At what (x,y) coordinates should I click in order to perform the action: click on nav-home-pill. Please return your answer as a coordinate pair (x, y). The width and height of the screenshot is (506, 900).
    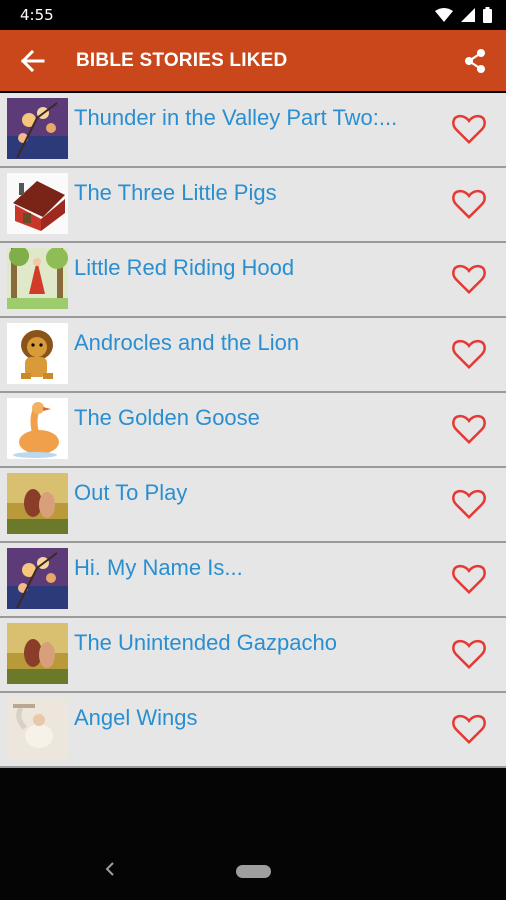
    Looking at the image, I should click on (253, 871).